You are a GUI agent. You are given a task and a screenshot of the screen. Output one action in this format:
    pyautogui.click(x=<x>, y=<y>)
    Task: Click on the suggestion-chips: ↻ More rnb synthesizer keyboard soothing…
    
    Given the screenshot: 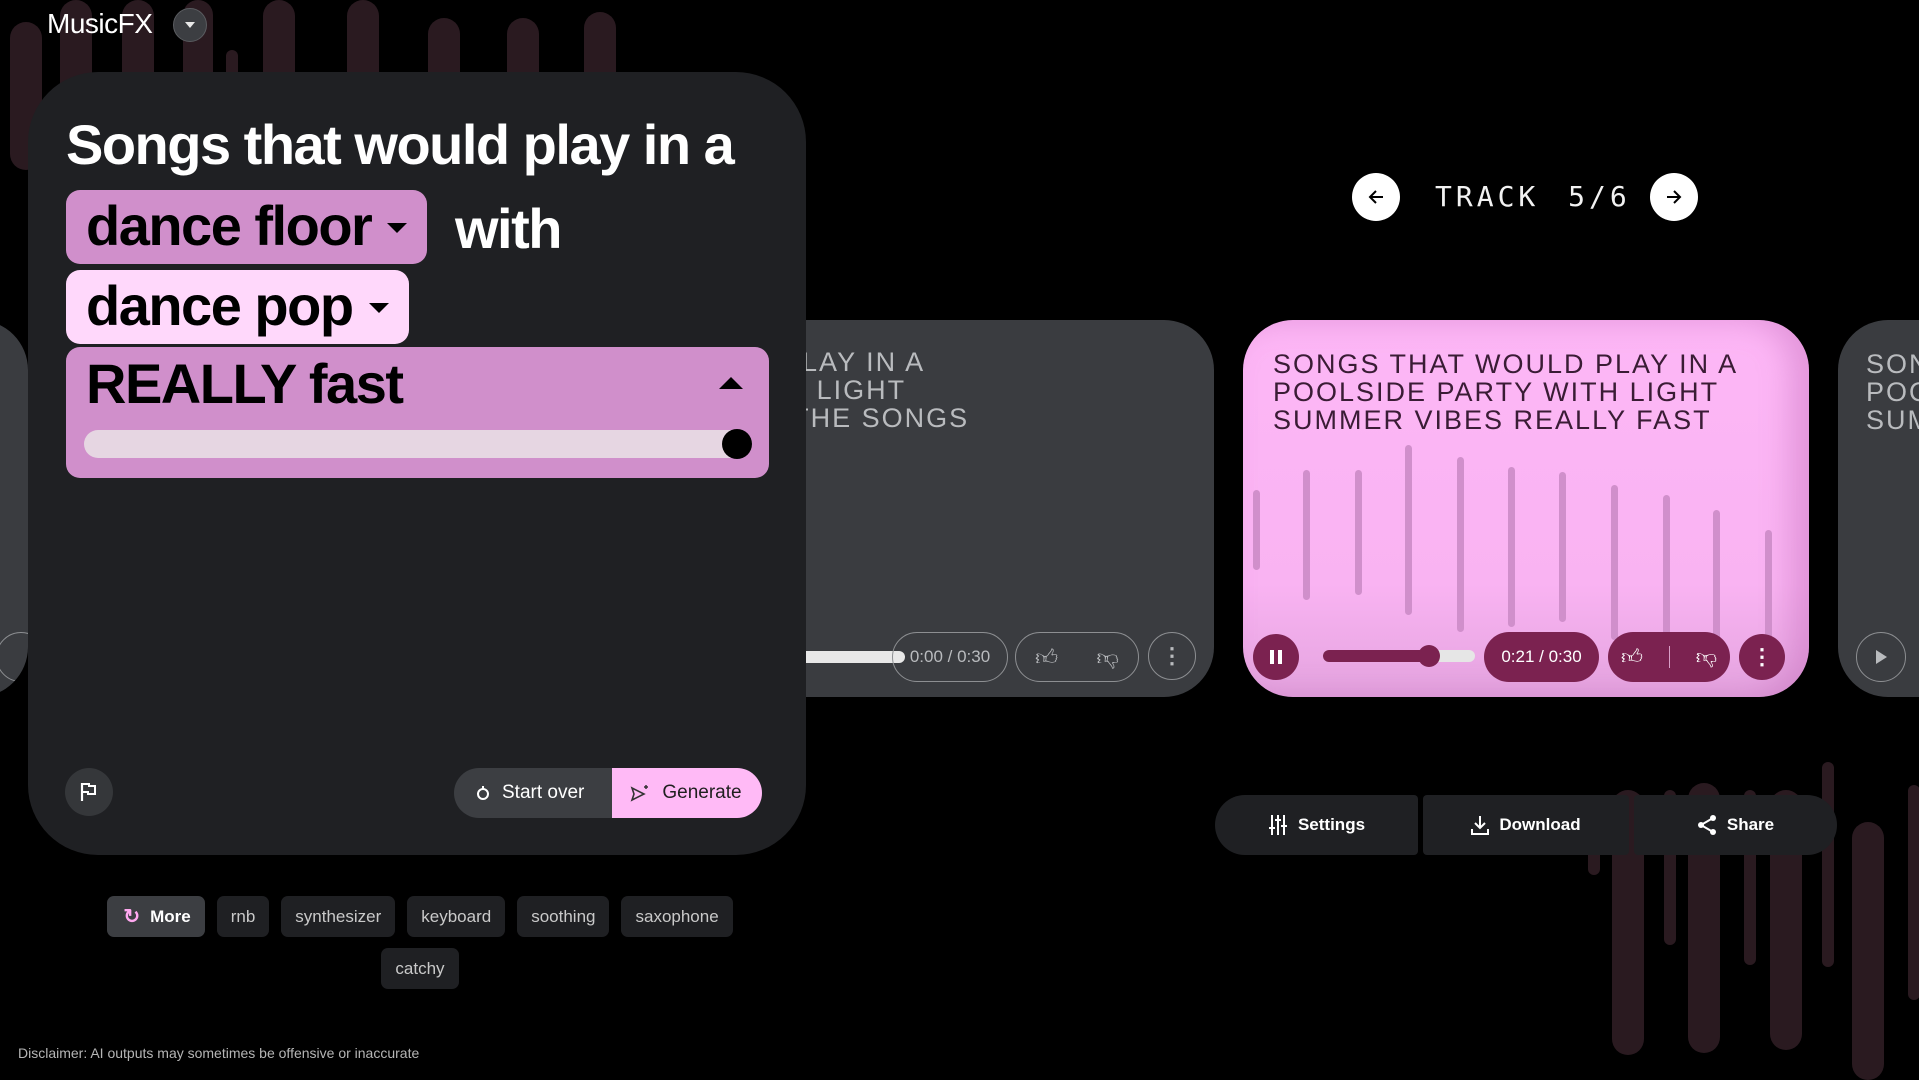 What is the action you would take?
    pyautogui.click(x=420, y=942)
    